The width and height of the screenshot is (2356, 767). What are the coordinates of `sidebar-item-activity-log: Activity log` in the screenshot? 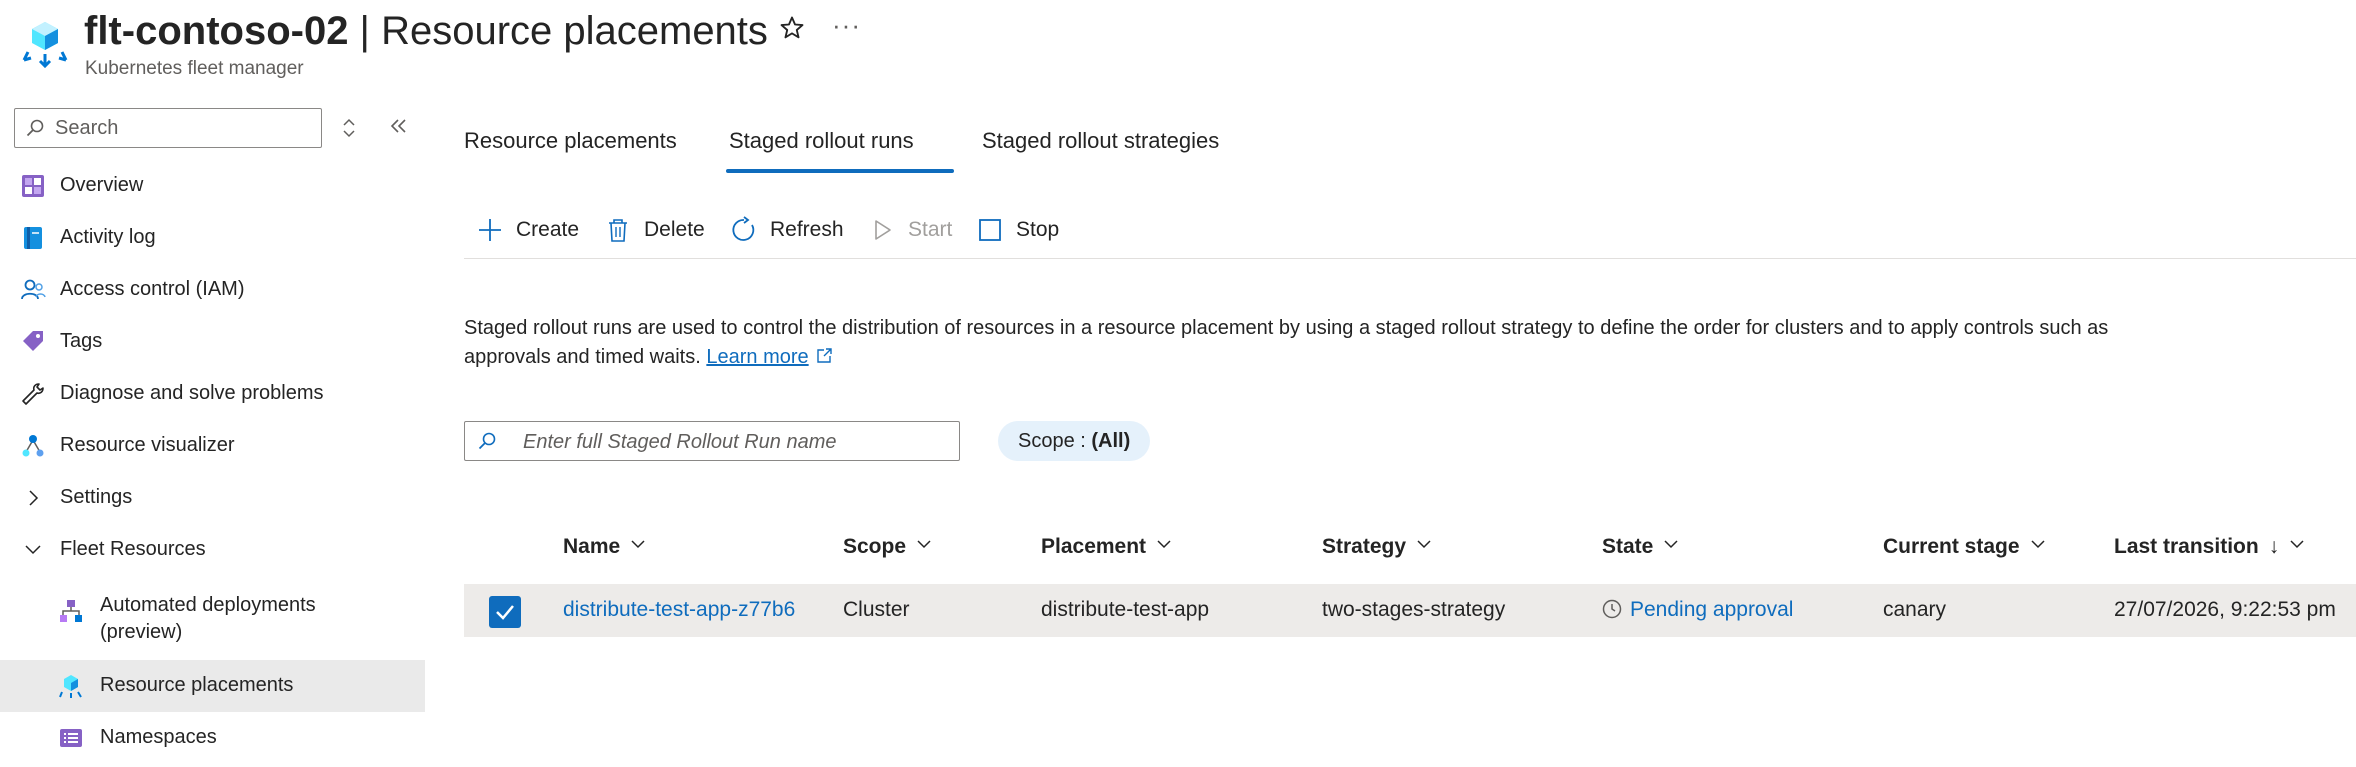 It's located at (212, 238).